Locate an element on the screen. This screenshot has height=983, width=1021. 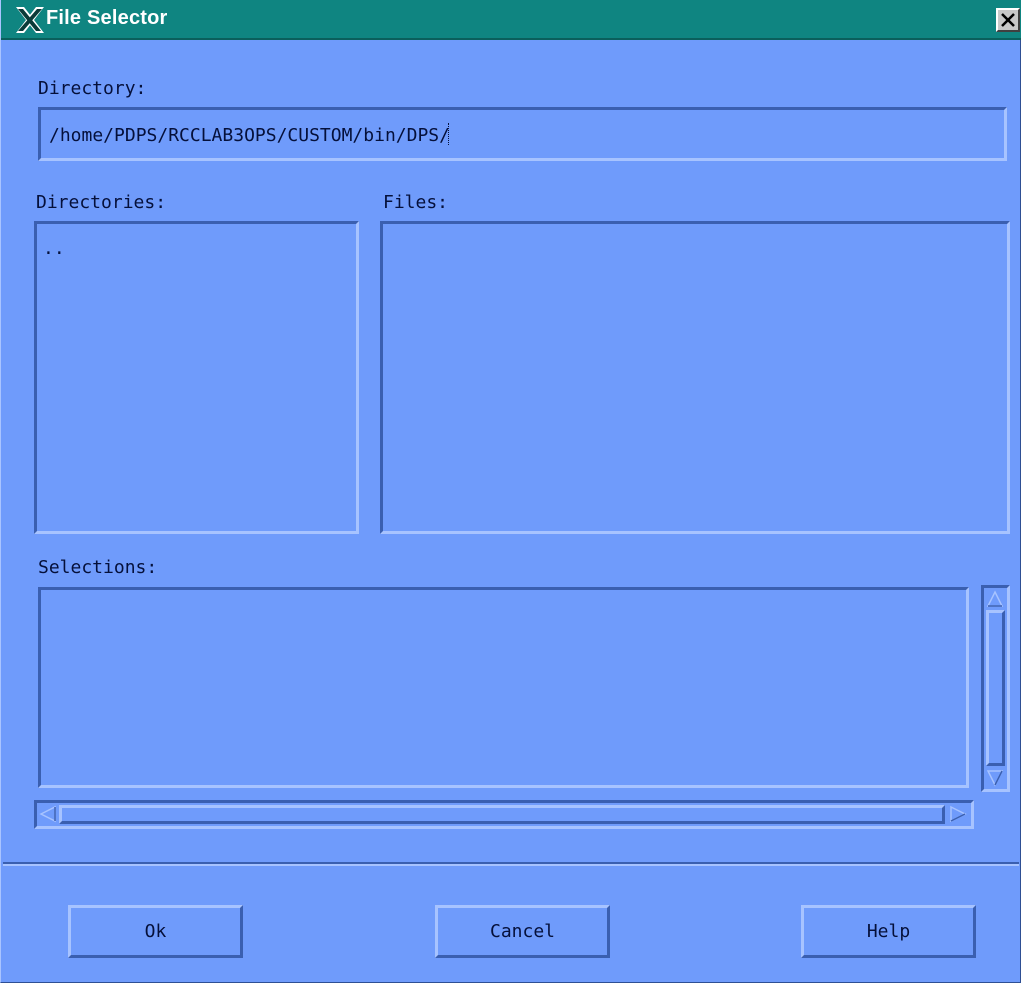
x-window-logo-icon is located at coordinates (30, 20).